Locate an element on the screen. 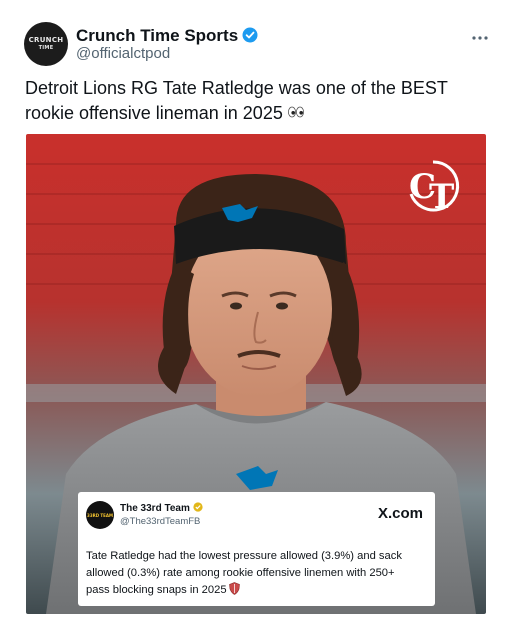  quoted-avatar: 33RD TEAM is located at coordinates (100, 515).